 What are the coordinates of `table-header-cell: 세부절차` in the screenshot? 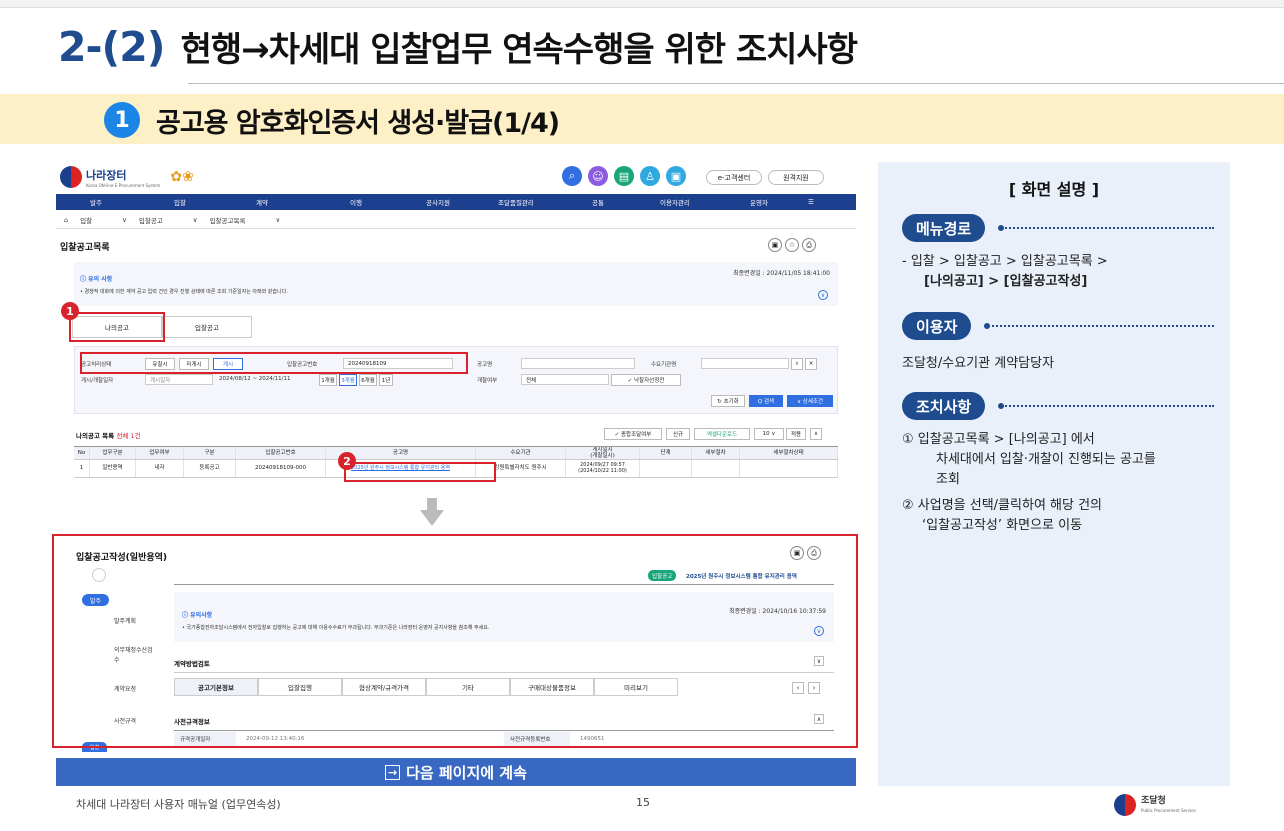 It's located at (716, 453).